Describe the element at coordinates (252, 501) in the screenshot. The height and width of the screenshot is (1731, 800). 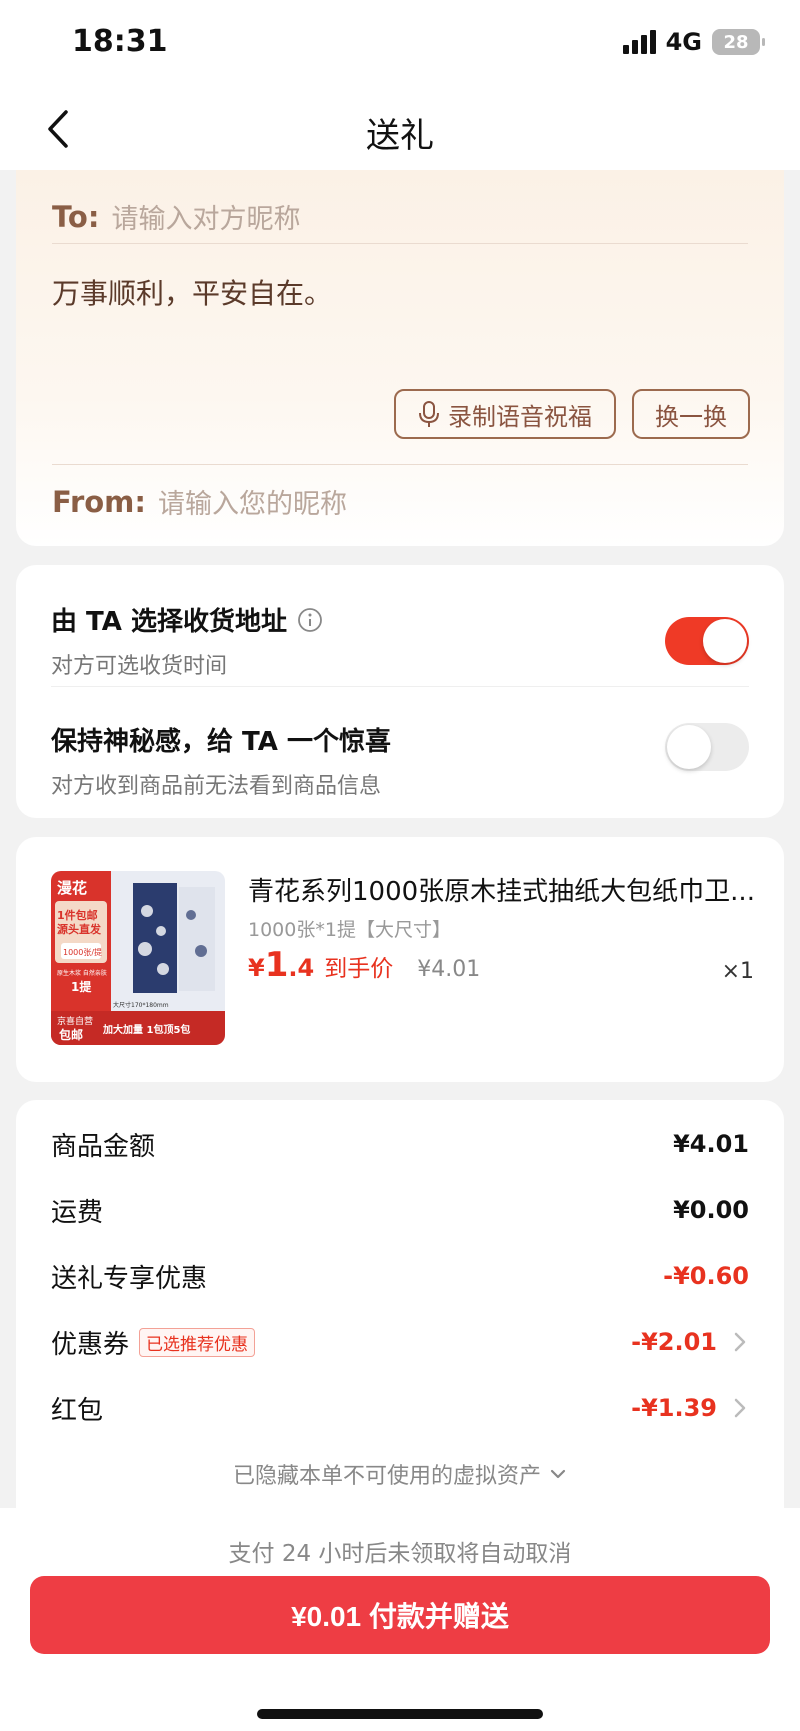
I see `from-input-placeholder: 请输入您的昵称` at that location.